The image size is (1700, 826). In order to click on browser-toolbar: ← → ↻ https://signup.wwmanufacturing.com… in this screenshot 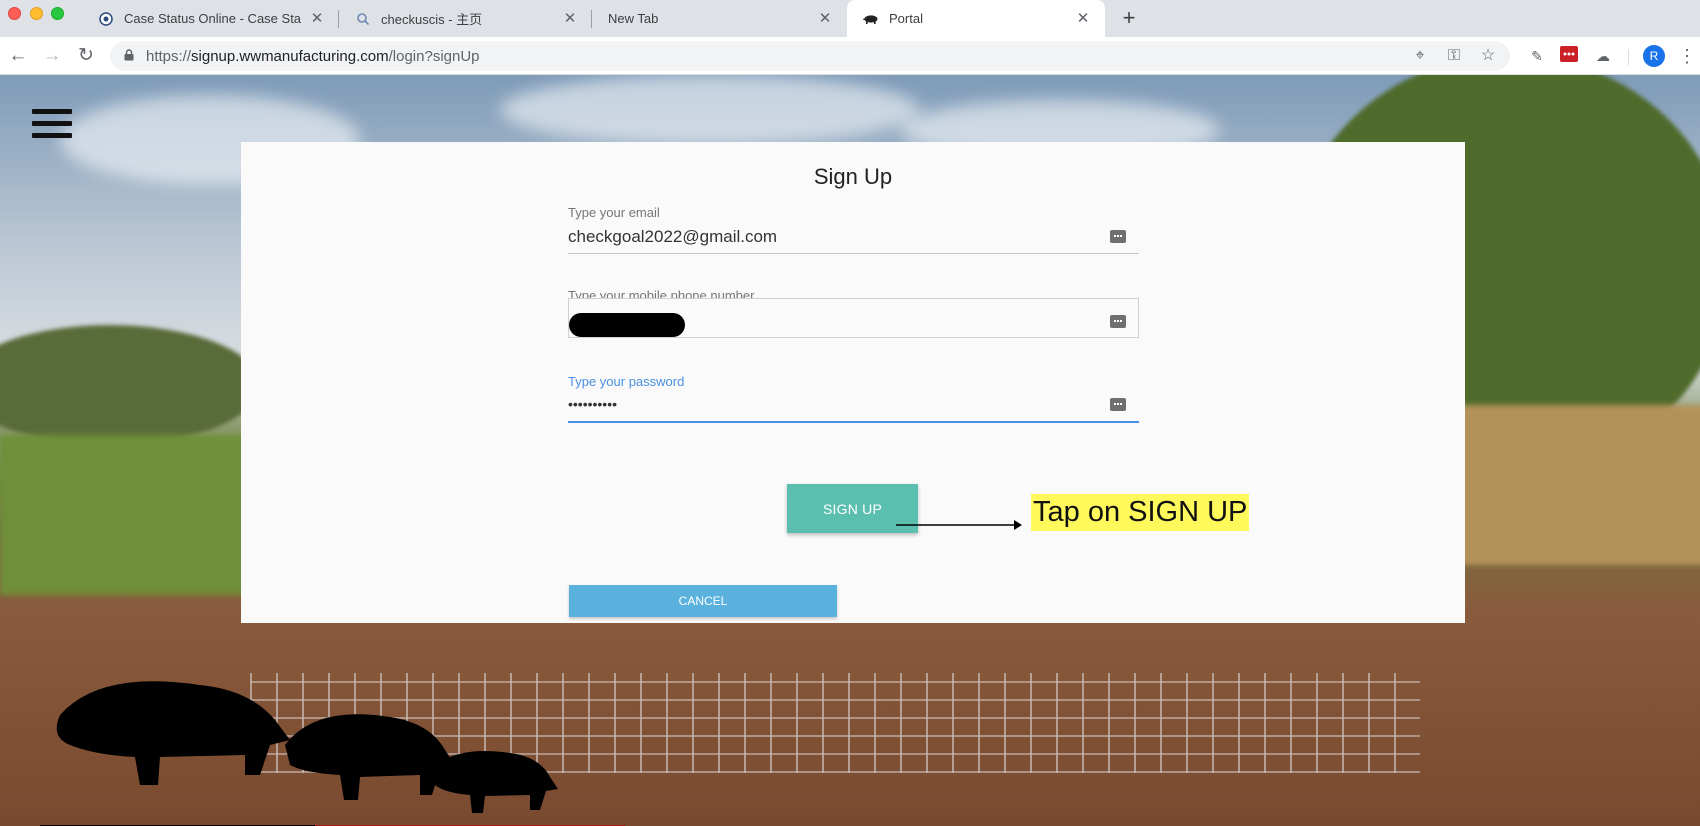, I will do `click(850, 56)`.